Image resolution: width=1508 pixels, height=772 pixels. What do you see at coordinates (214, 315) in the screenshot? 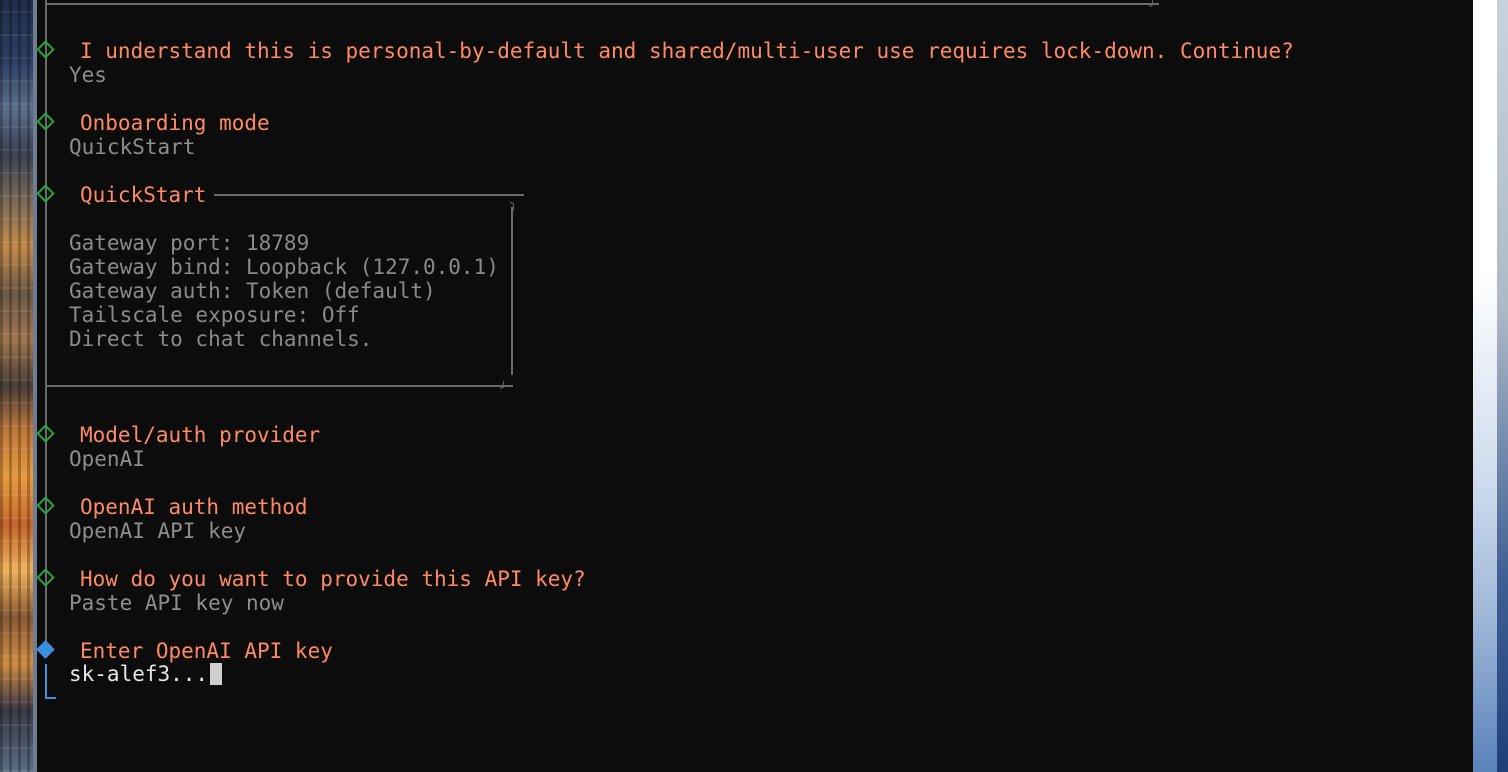
I see `quickstart-line: Tailscale exposure: Off` at bounding box center [214, 315].